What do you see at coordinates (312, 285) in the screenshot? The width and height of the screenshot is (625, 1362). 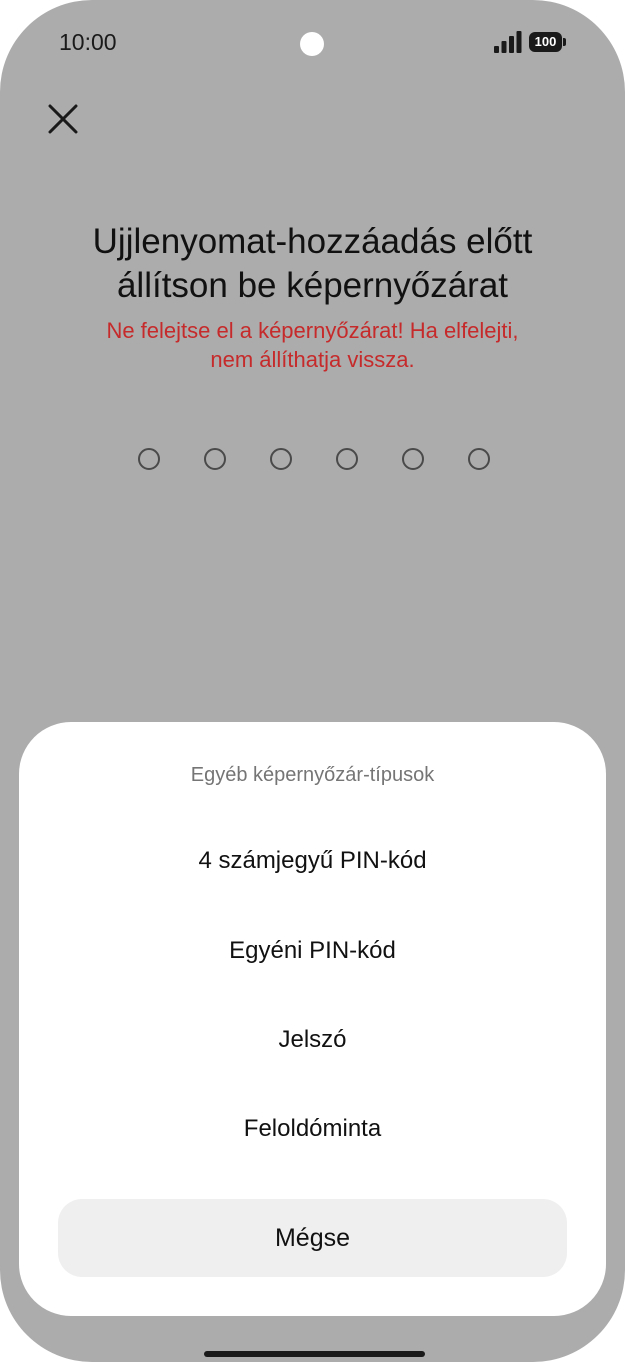 I see `page-title-line-2: állítson be képernyőzárat` at bounding box center [312, 285].